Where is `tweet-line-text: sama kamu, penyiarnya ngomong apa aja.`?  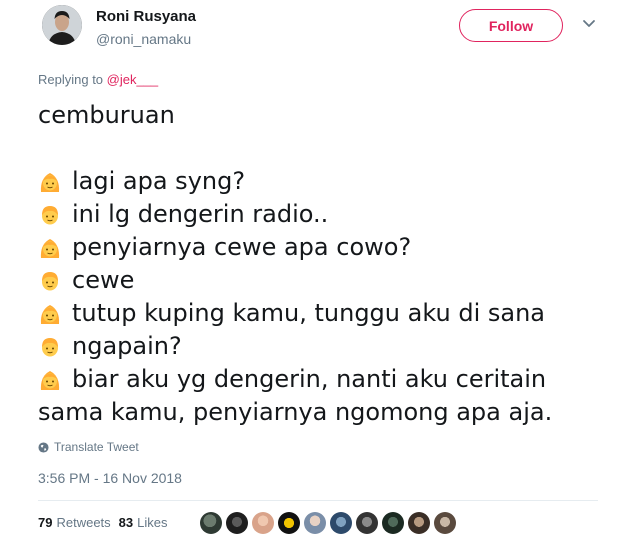
tweet-line-text: sama kamu, penyiarnya ngomong apa aja. is located at coordinates (295, 412).